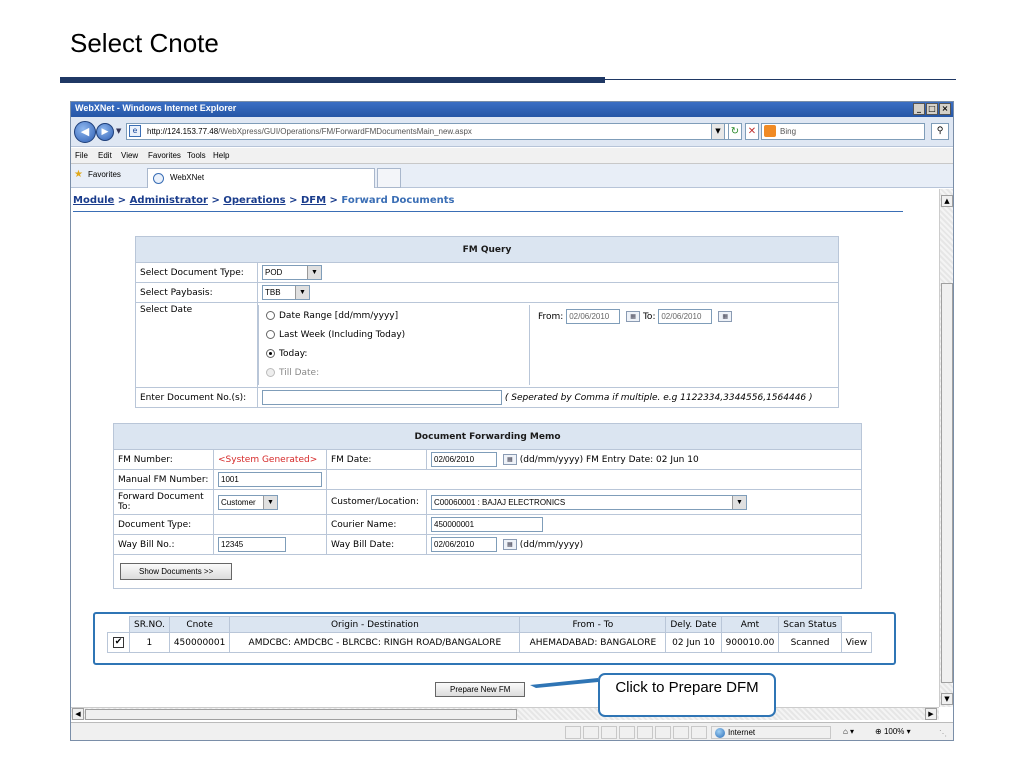 The width and height of the screenshot is (1024, 768). Describe the element at coordinates (169, 200) in the screenshot. I see `crumb-administrator: Administrator` at that location.